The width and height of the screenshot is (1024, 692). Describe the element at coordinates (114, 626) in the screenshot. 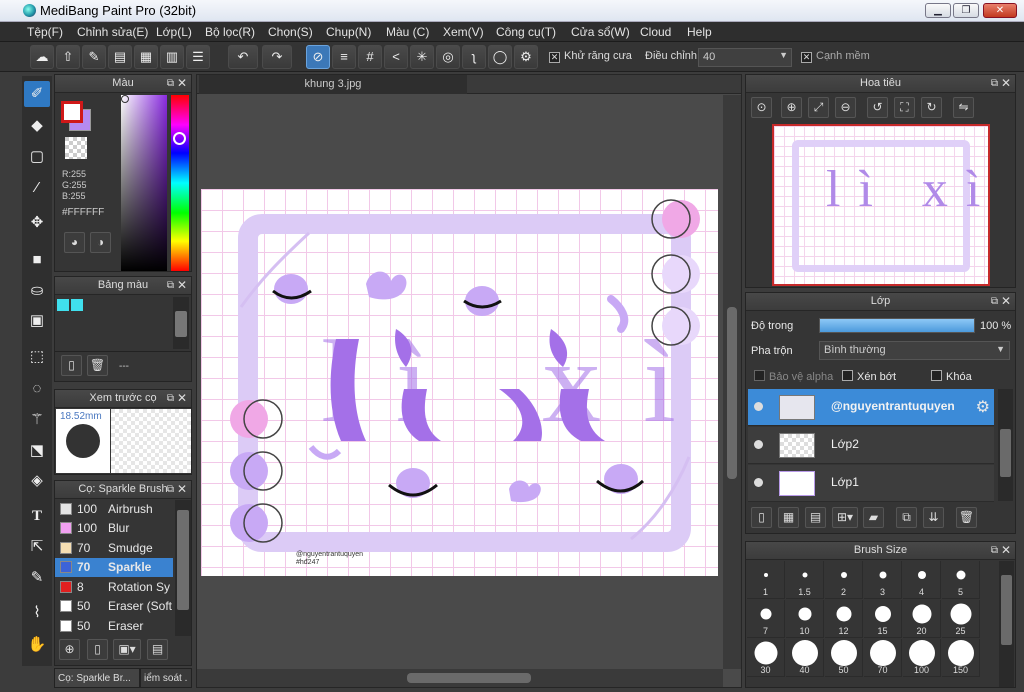

I see `brush-item: 50 Eraser` at that location.